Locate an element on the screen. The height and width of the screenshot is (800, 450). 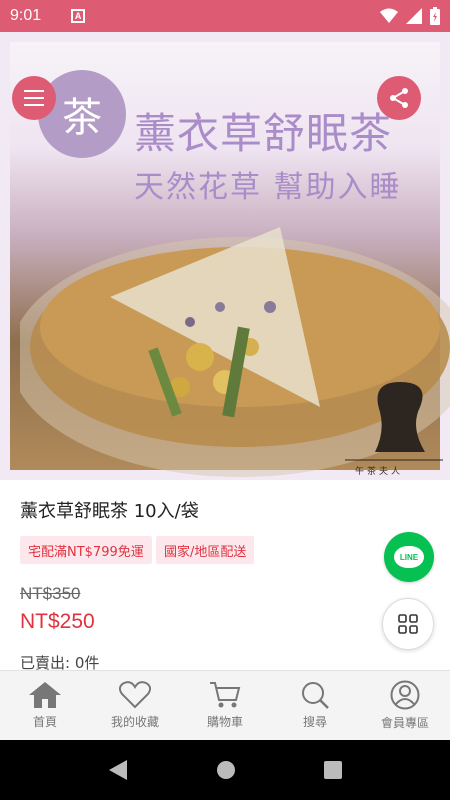
search-icon is located at coordinates (315, 695).